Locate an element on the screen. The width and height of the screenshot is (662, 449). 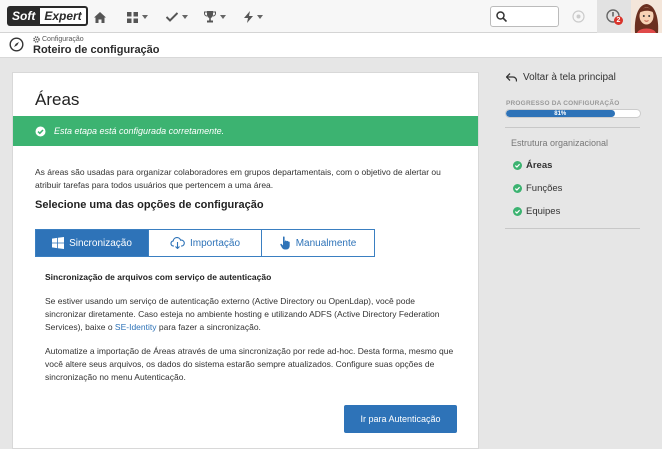
step-equipes: Equipes is located at coordinates (536, 211).